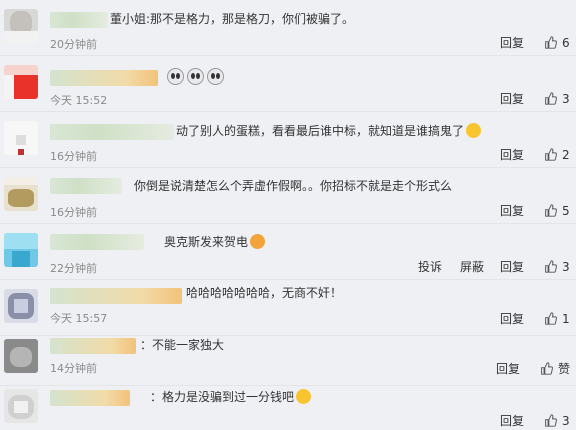 The height and width of the screenshot is (430, 576). What do you see at coordinates (232, 19) in the screenshot?
I see `comment-text: 董小姐:那不是格力，那是格刀，你们被骗了。` at bounding box center [232, 19].